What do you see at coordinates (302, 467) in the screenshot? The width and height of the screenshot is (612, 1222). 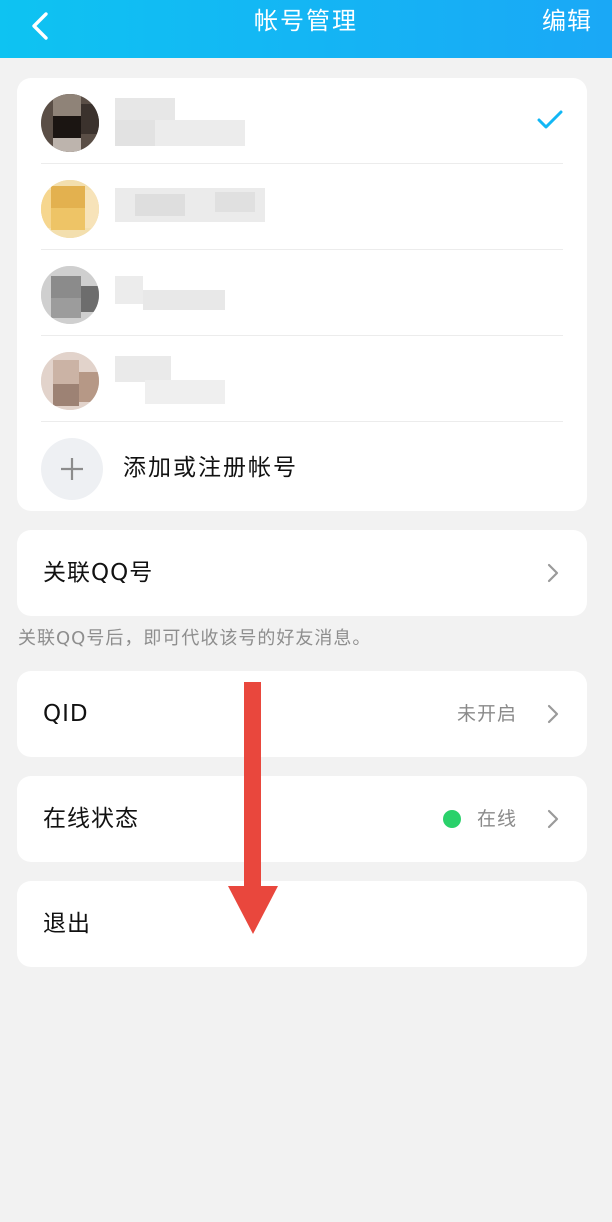 I see `add-account-row: 添加或注册帐号` at bounding box center [302, 467].